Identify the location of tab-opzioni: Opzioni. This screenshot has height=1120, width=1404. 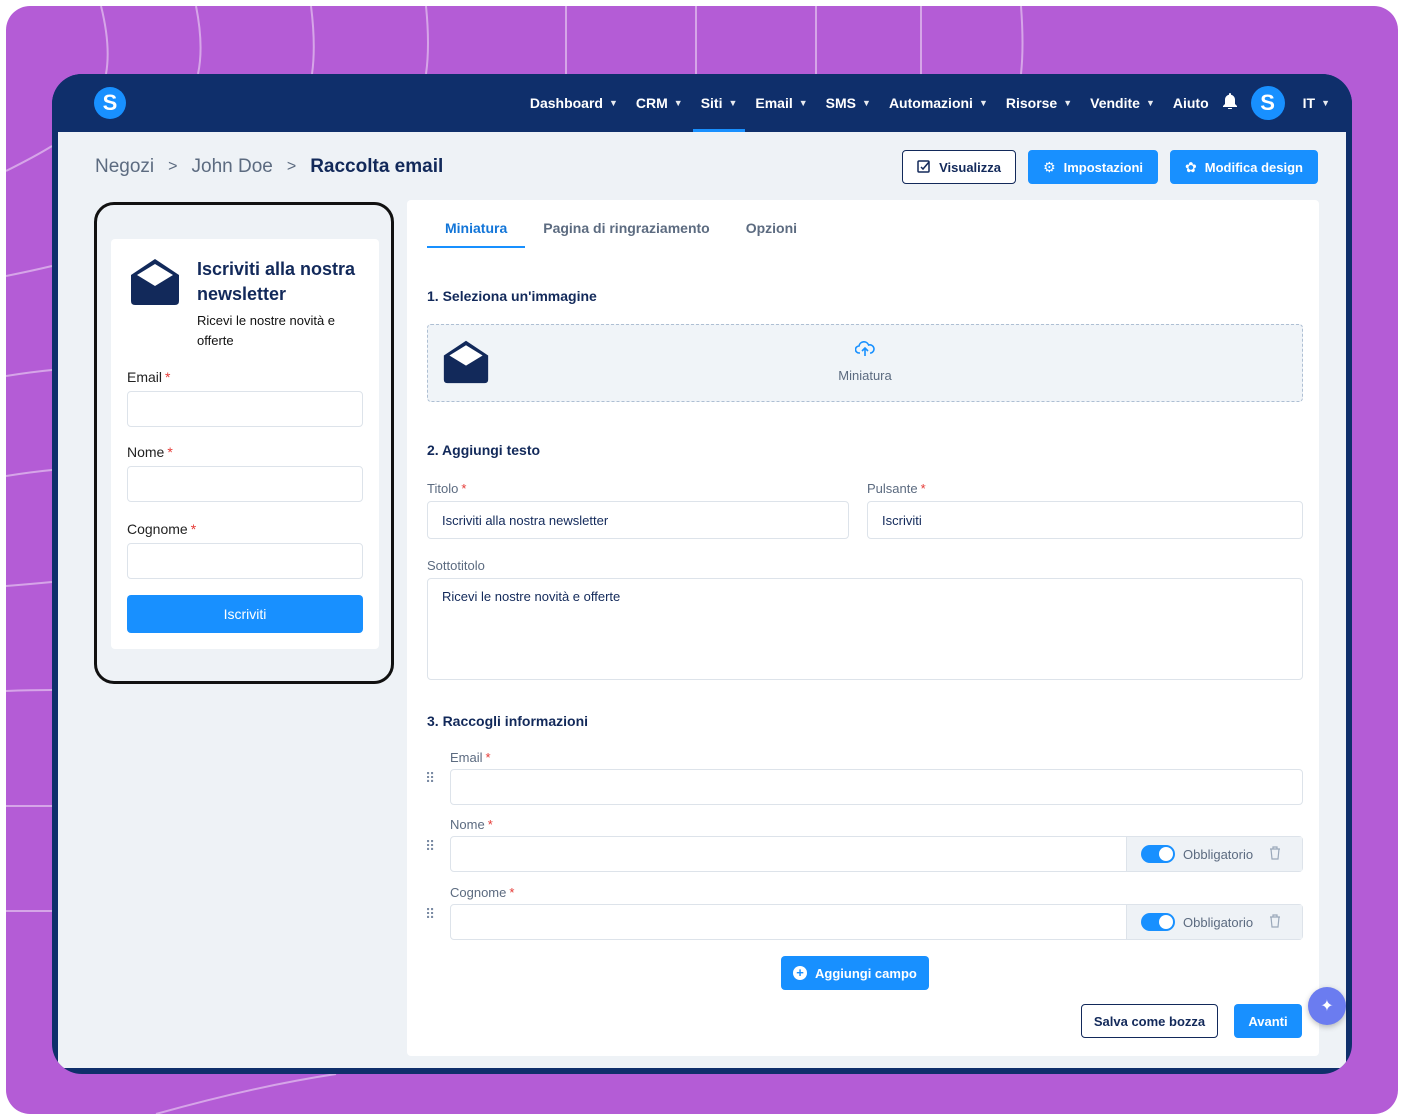
(771, 234).